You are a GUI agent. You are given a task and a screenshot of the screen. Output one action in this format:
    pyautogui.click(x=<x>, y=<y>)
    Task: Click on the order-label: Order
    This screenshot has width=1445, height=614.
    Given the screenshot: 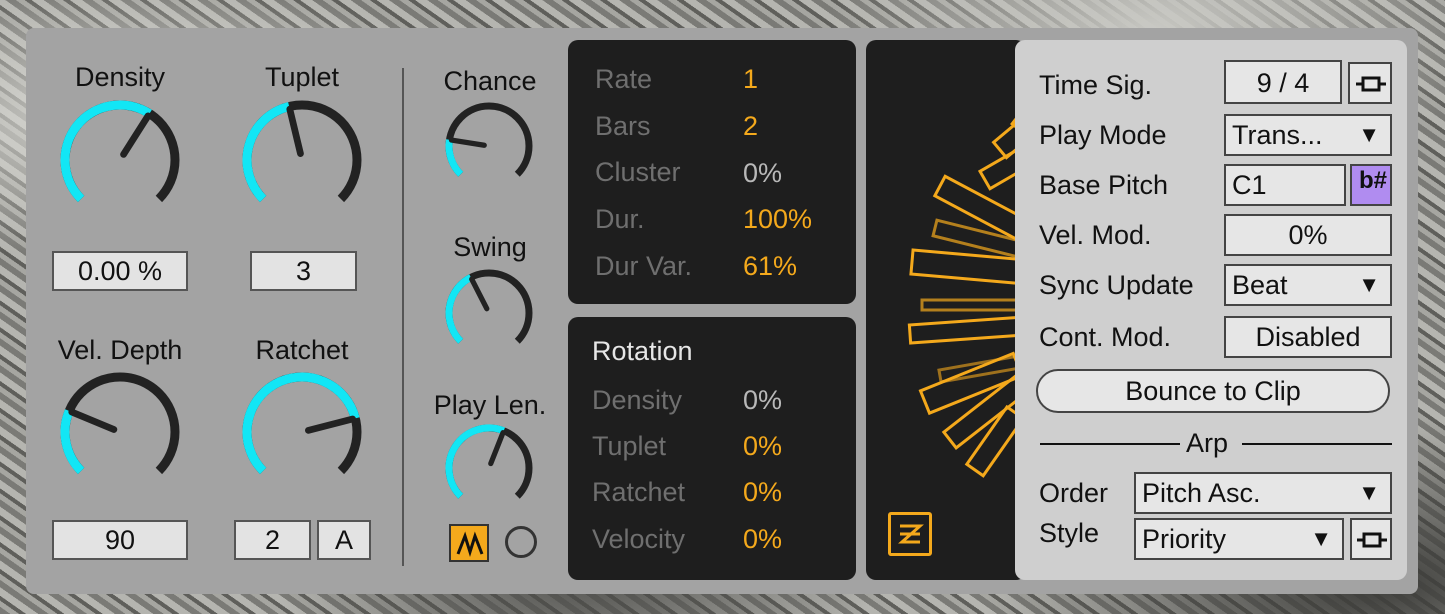 What is the action you would take?
    pyautogui.click(x=1074, y=493)
    